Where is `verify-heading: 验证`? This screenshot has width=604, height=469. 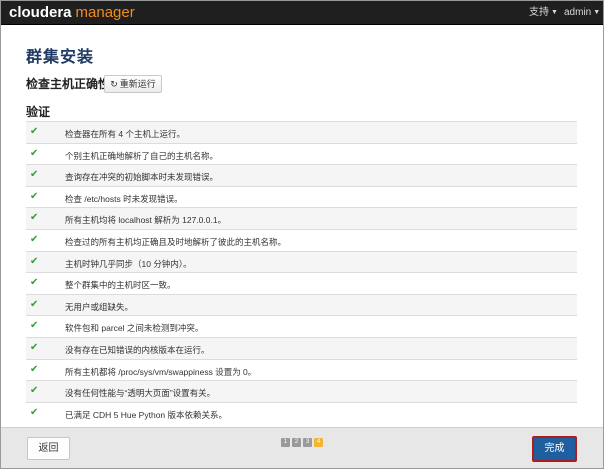
verify-heading: 验证 is located at coordinates (38, 112).